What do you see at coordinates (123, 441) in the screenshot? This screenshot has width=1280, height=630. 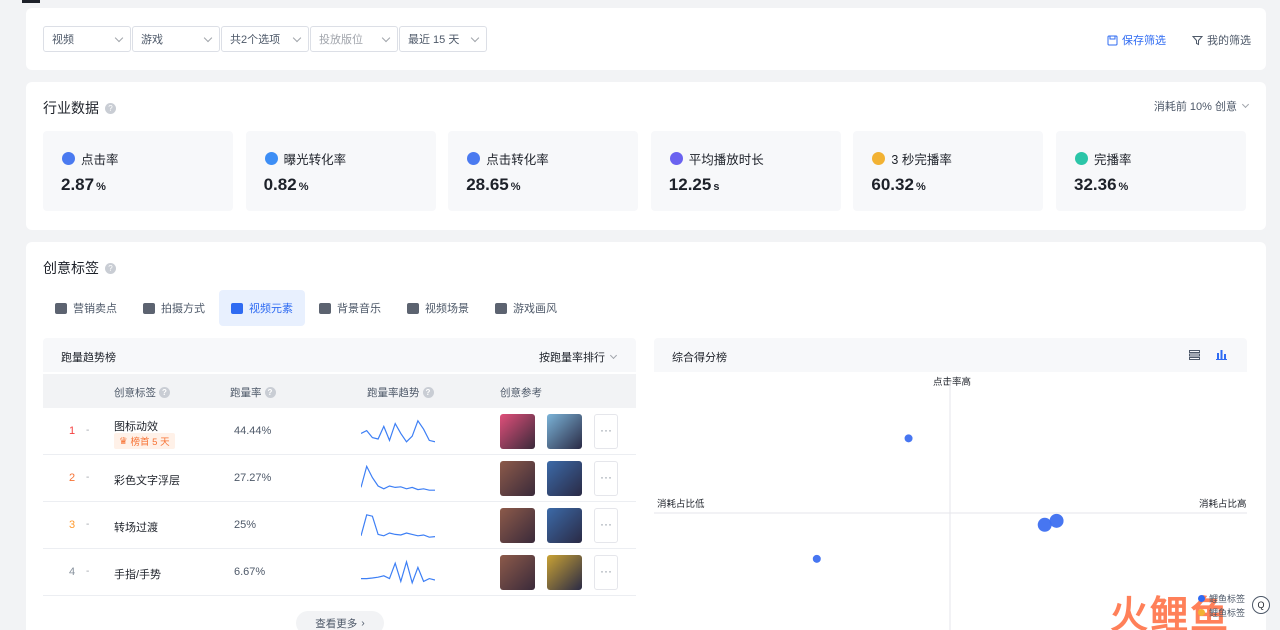 I see `trophy-icon: ♛` at bounding box center [123, 441].